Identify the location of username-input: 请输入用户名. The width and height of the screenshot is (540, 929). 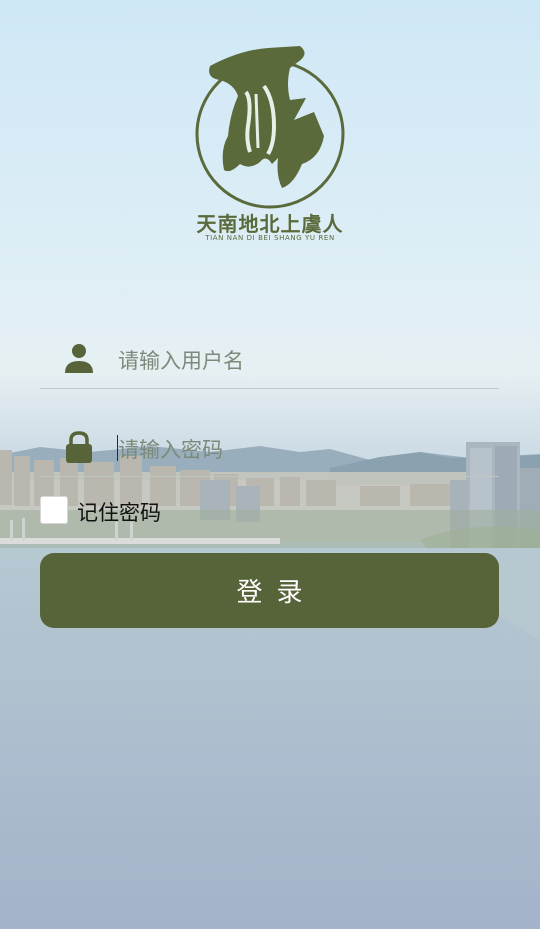
(181, 360).